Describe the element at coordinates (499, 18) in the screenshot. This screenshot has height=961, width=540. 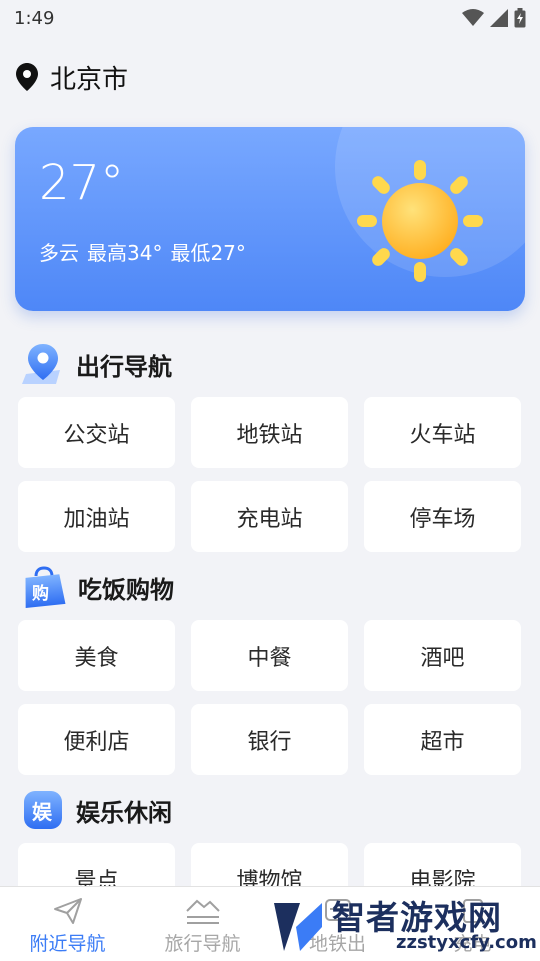
I see `signal-icon` at that location.